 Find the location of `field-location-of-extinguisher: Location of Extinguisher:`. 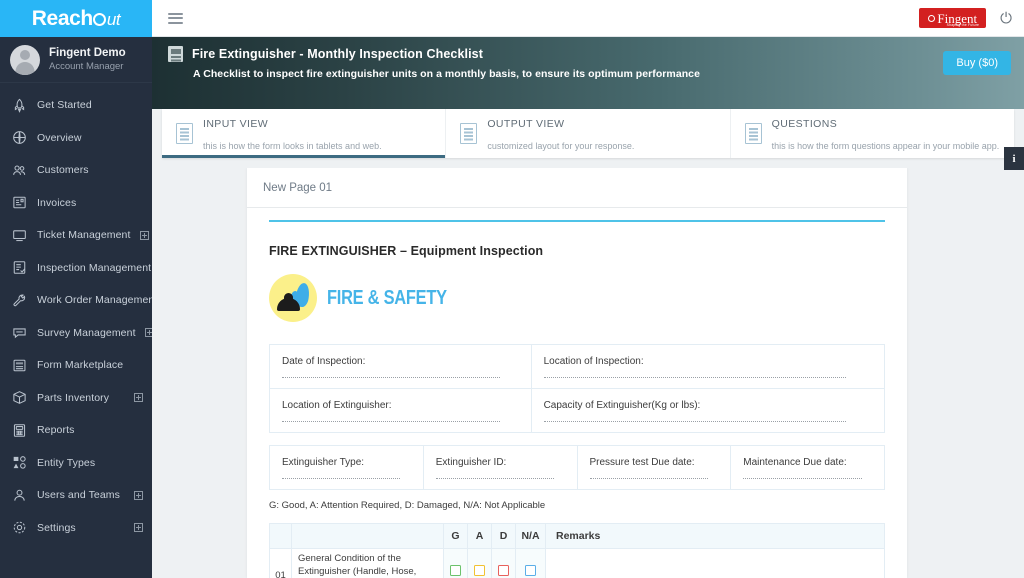

field-location-of-extinguisher: Location of Extinguisher: is located at coordinates (400, 410).